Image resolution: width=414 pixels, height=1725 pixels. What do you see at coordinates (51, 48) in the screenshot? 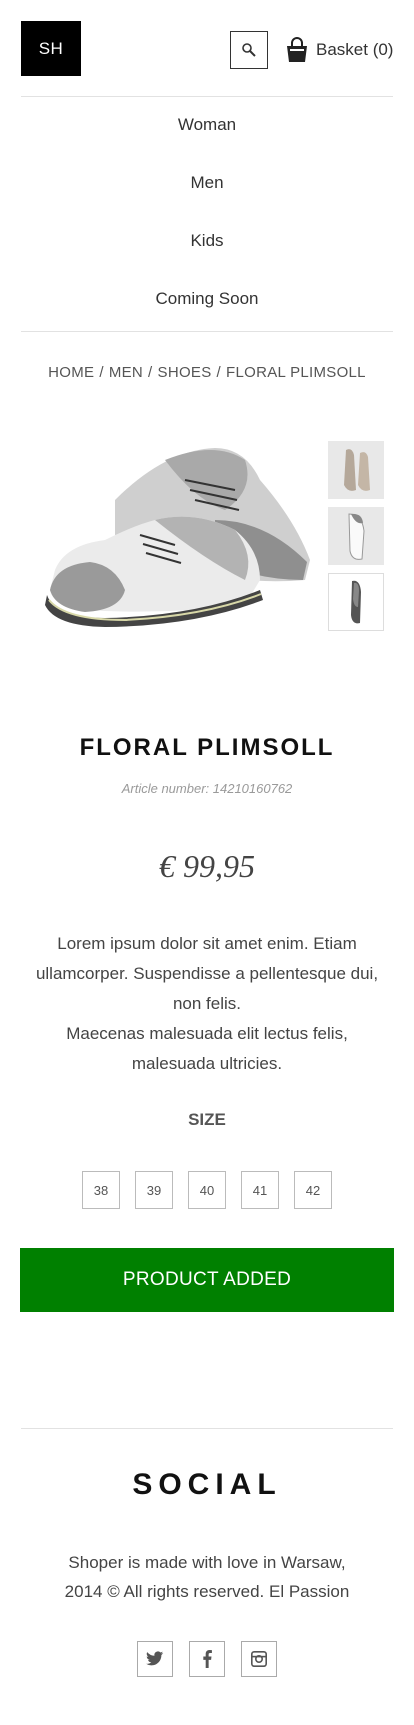
I see `logo: SH` at bounding box center [51, 48].